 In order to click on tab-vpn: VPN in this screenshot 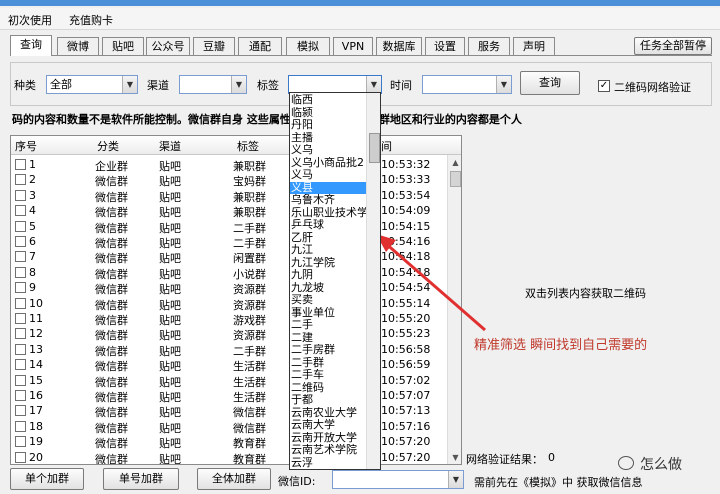, I will do `click(353, 46)`.